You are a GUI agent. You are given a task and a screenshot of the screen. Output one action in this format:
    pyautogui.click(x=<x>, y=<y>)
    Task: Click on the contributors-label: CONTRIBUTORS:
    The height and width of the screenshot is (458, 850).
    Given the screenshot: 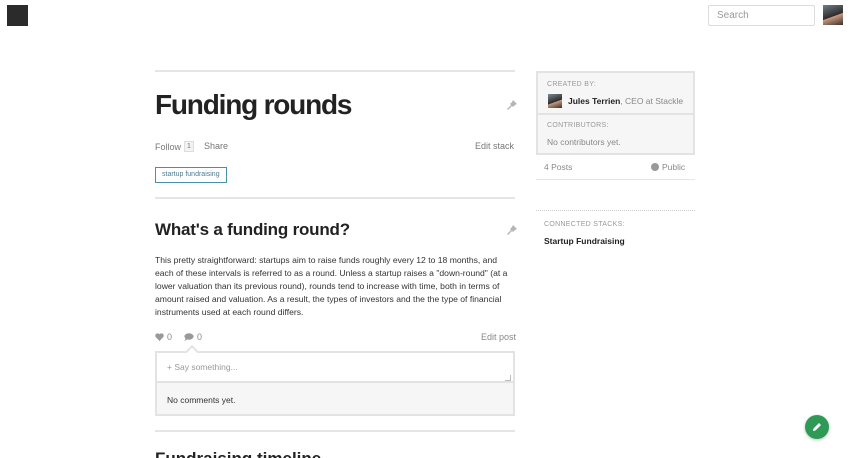 What is the action you would take?
    pyautogui.click(x=578, y=125)
    